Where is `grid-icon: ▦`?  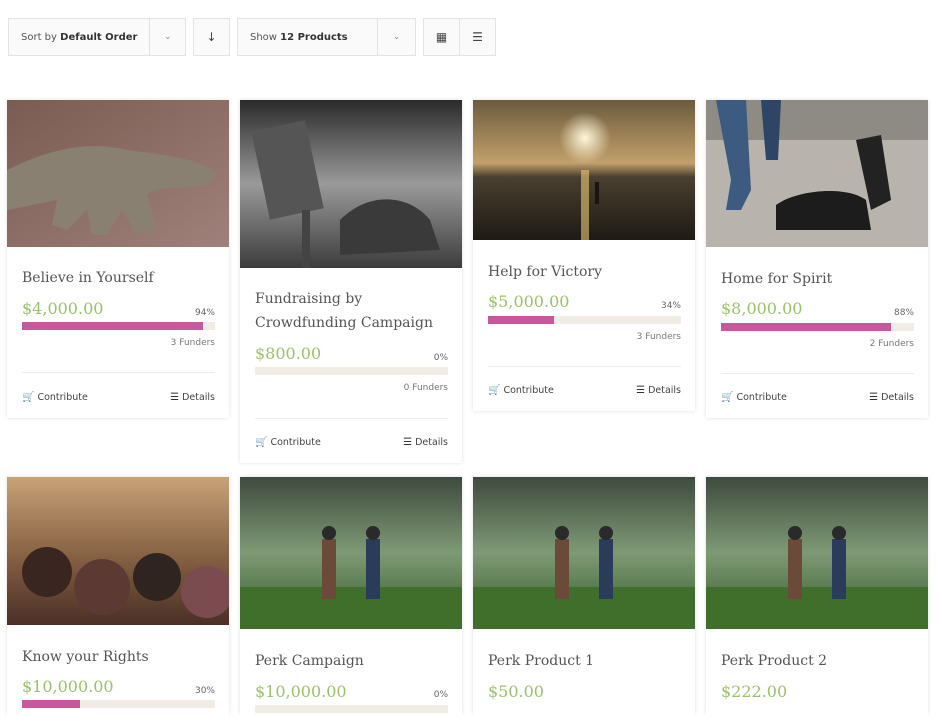
grid-icon: ▦ is located at coordinates (441, 37).